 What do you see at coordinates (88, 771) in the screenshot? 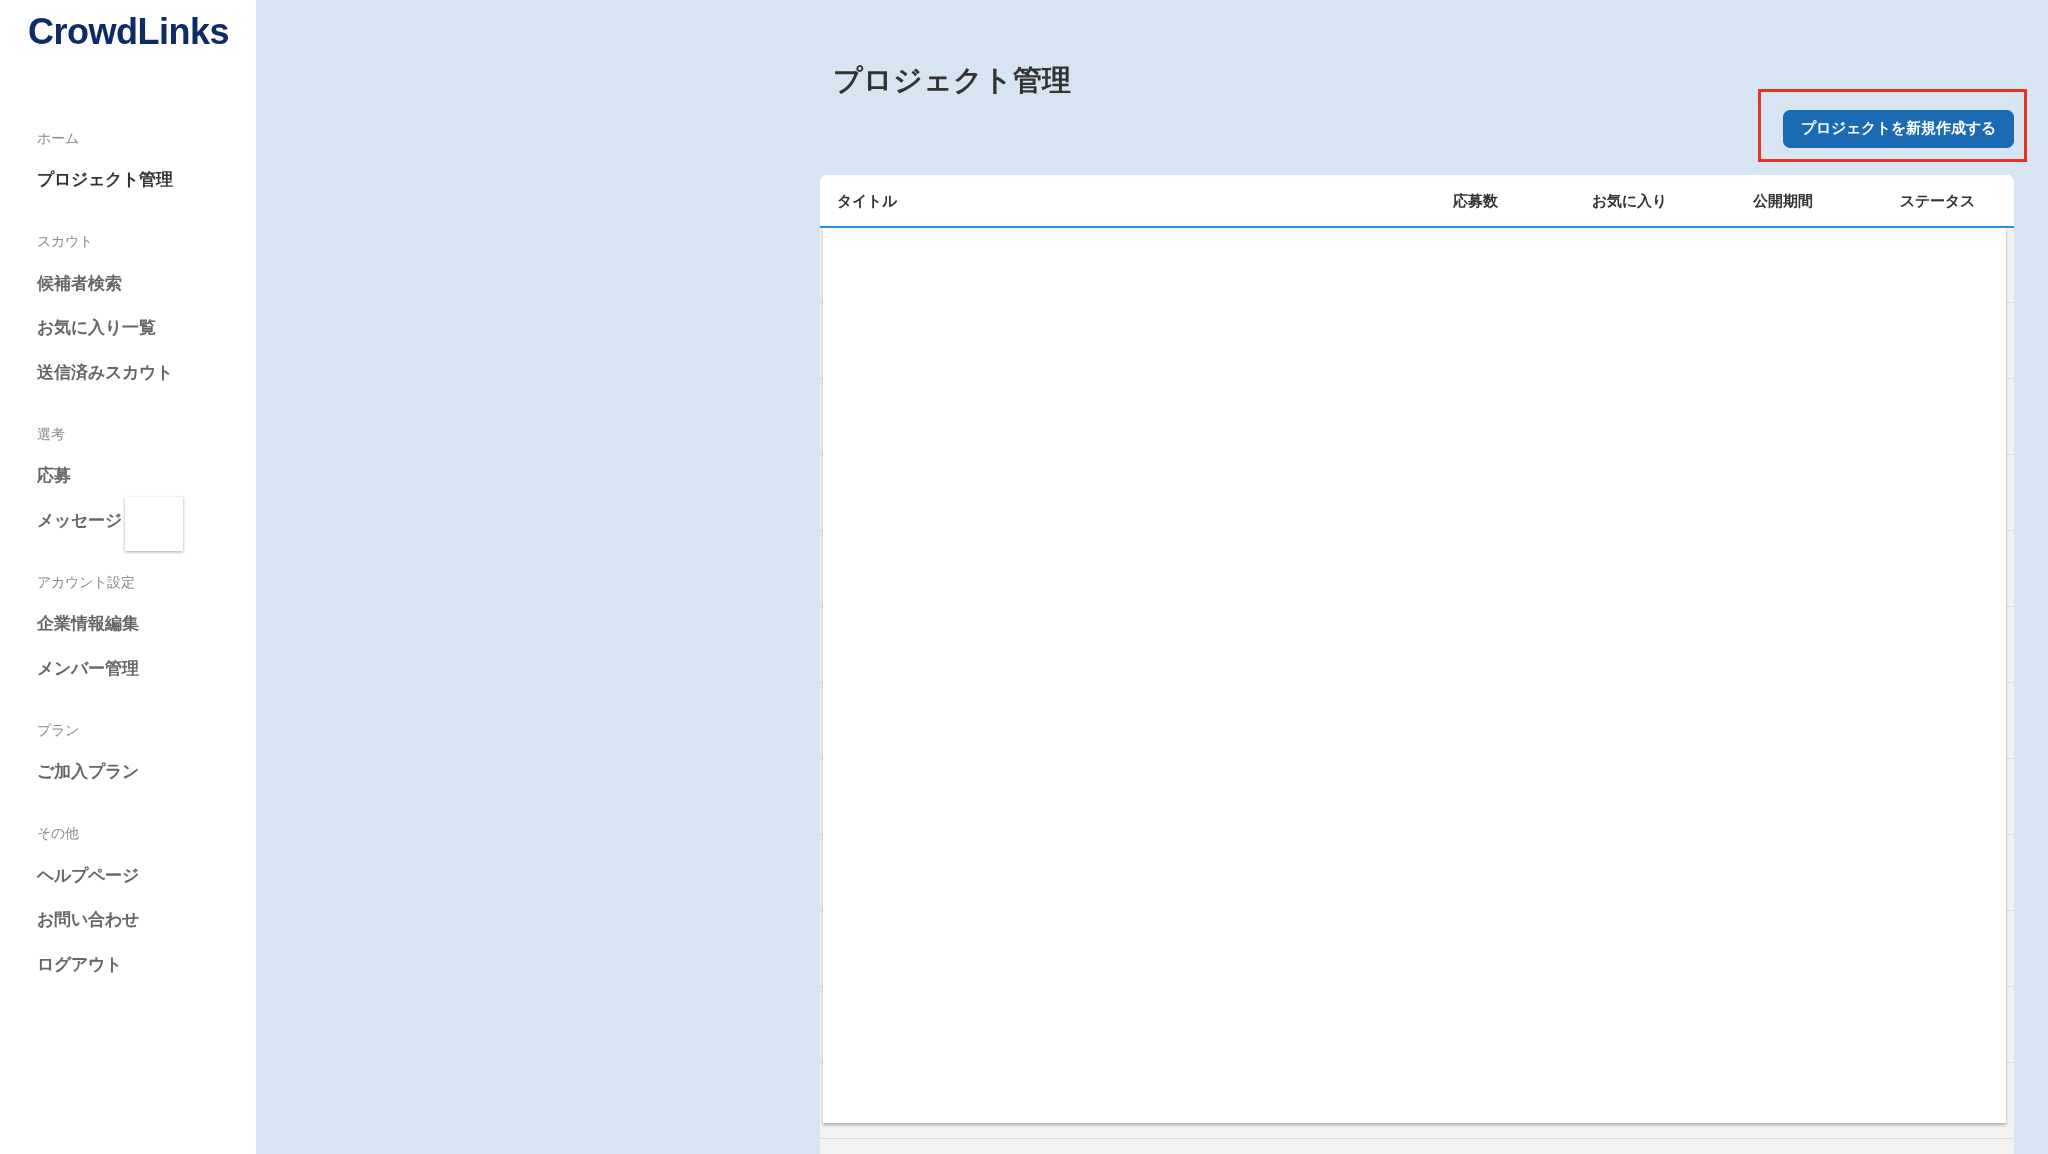
I see `sidebar-item: ご加入プラン` at bounding box center [88, 771].